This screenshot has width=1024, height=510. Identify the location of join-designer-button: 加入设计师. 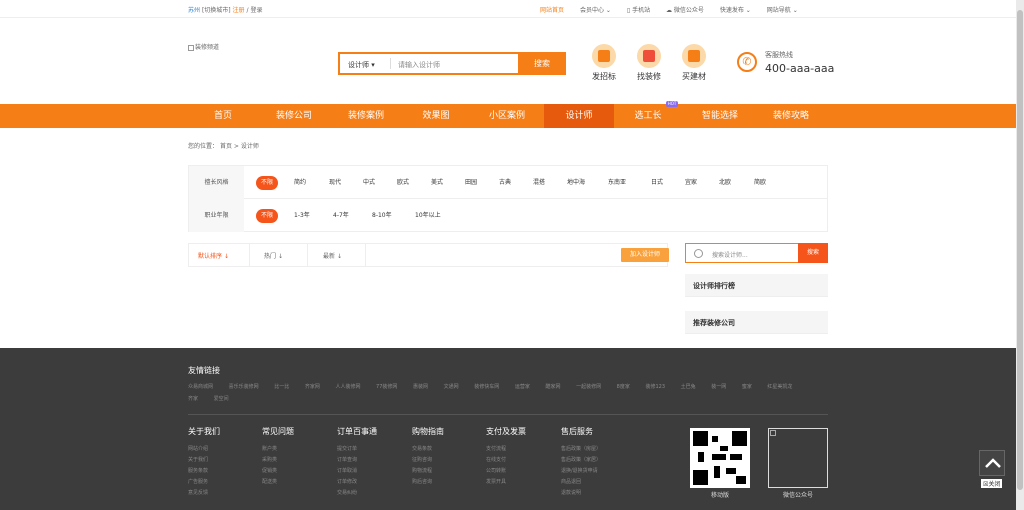
(645, 255).